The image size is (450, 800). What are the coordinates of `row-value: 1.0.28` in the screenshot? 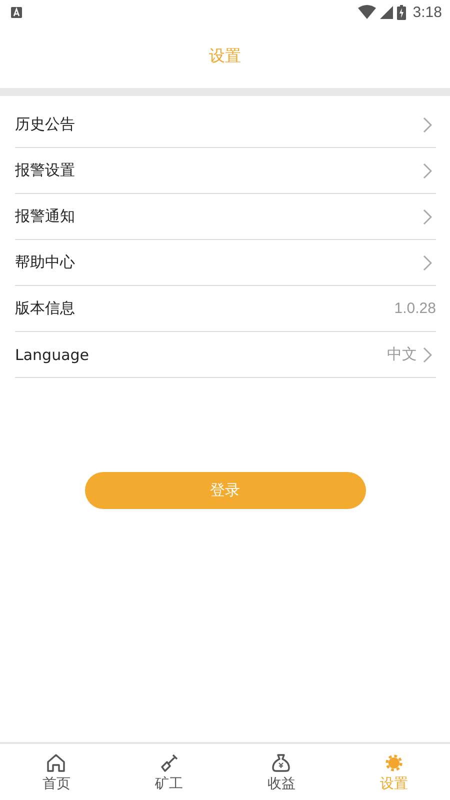 It's located at (415, 308).